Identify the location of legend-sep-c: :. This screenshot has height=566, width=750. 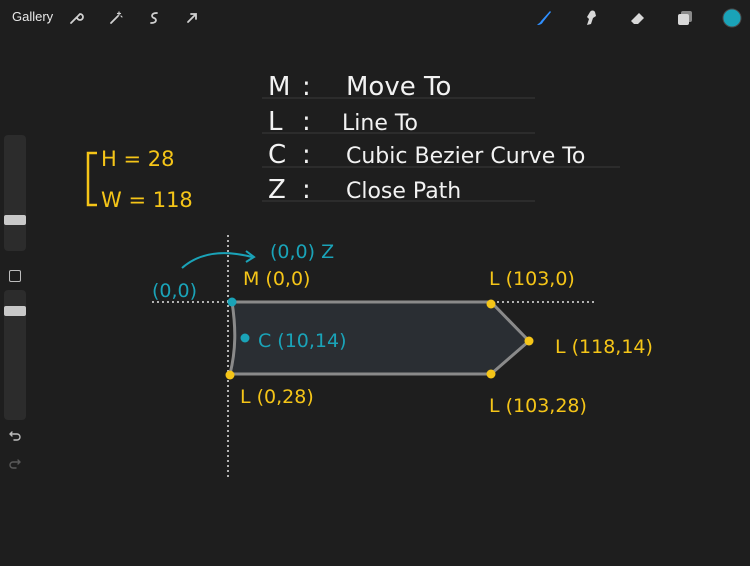
(306, 155).